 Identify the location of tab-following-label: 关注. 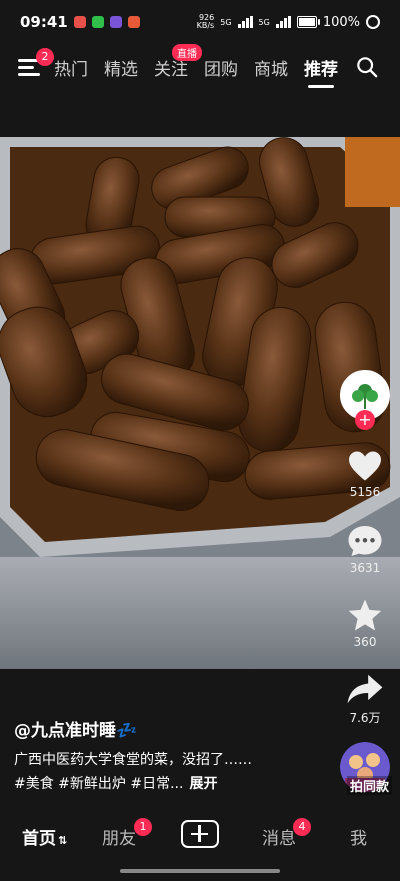
(171, 69).